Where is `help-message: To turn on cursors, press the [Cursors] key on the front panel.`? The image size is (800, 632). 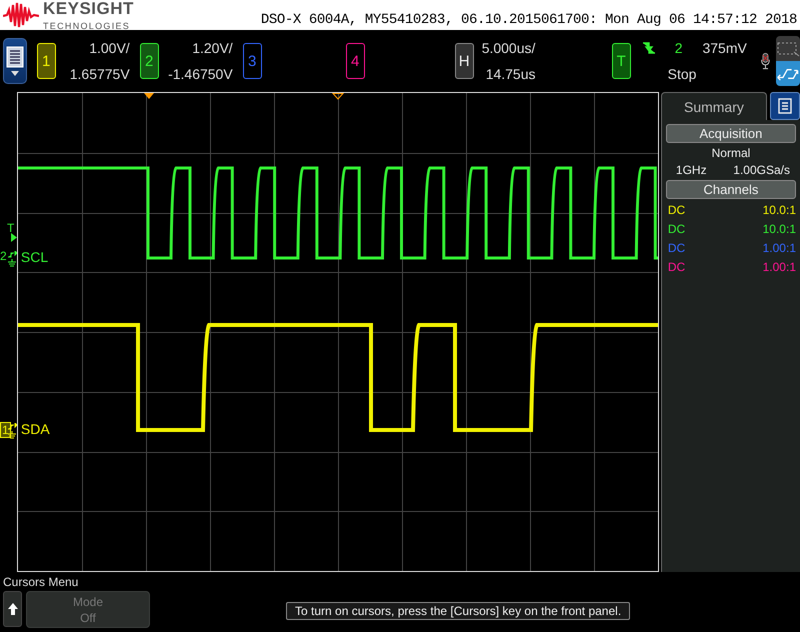
help-message: To turn on cursors, press the [Cursors] key on the front panel. is located at coordinates (458, 611).